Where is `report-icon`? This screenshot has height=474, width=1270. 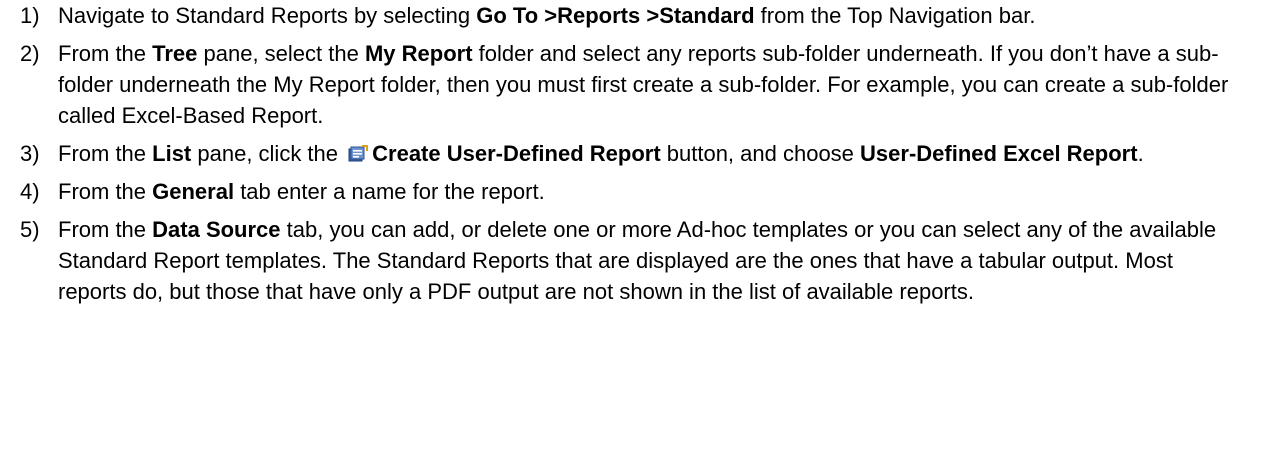 report-icon is located at coordinates (358, 151).